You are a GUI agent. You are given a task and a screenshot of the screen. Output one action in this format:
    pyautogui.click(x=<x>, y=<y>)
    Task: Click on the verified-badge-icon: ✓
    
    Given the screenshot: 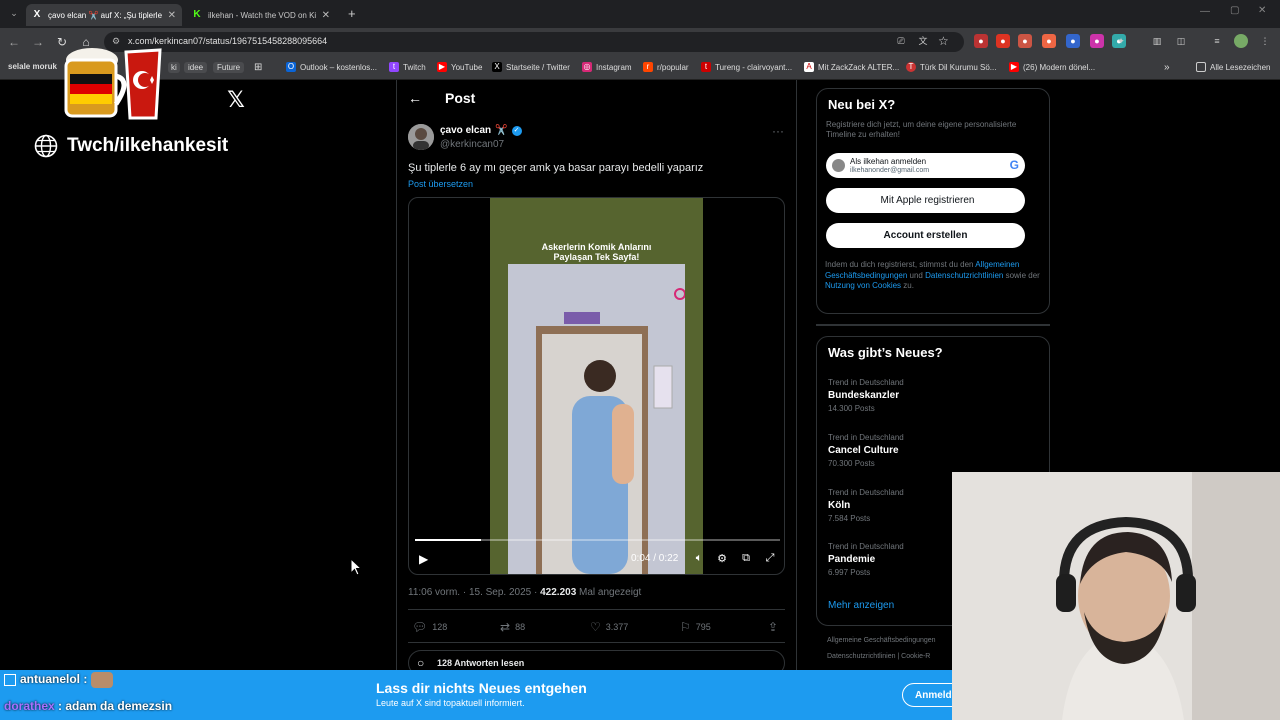 What is the action you would take?
    pyautogui.click(x=516, y=130)
    